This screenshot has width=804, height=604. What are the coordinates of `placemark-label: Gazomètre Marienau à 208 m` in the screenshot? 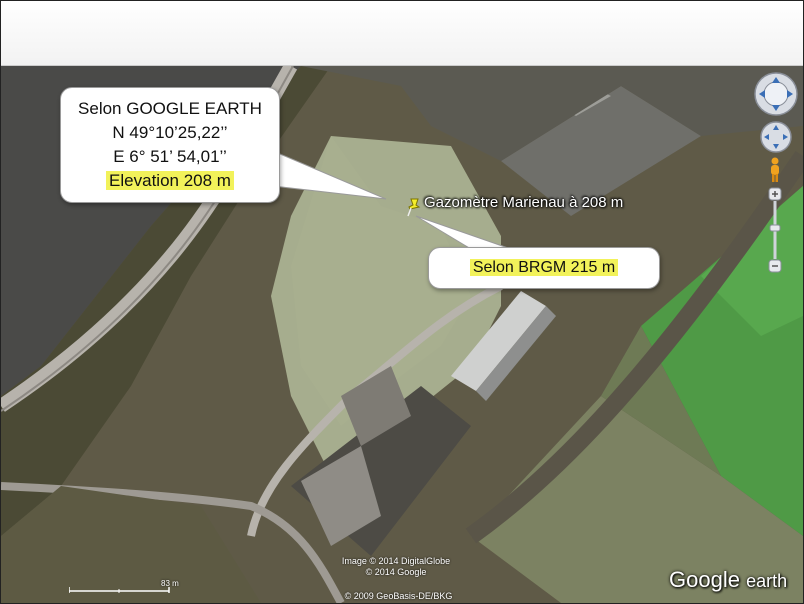 It's located at (523, 202).